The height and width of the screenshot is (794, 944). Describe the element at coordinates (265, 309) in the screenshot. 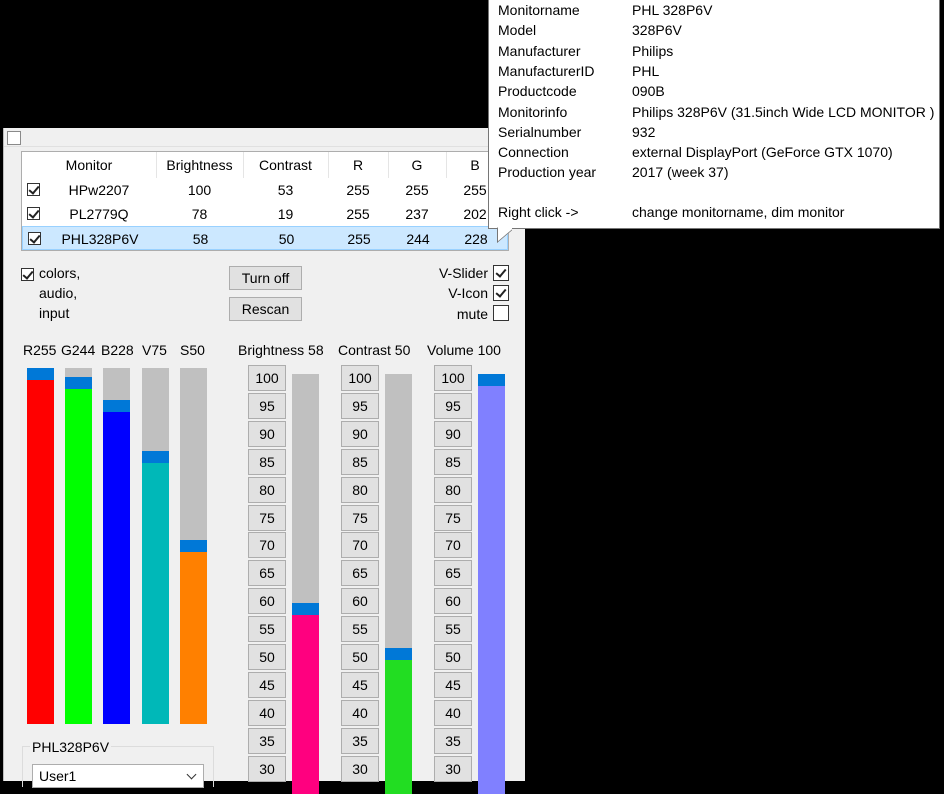

I see `rescan-button: Rescan` at that location.